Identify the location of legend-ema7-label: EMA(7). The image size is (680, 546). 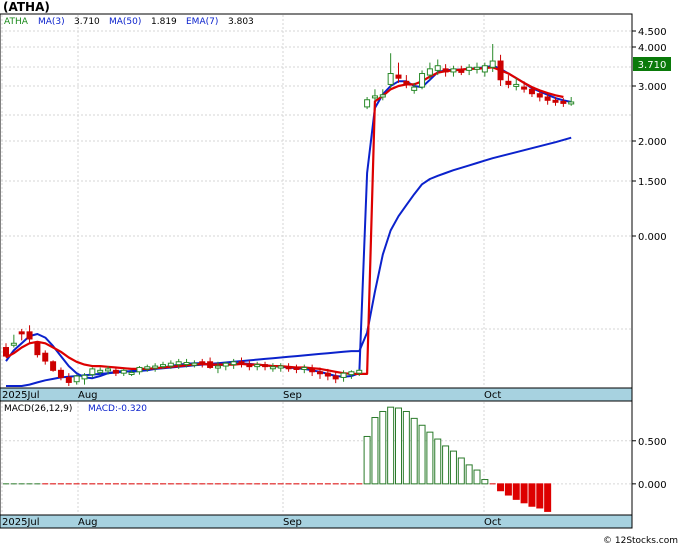
(202, 22).